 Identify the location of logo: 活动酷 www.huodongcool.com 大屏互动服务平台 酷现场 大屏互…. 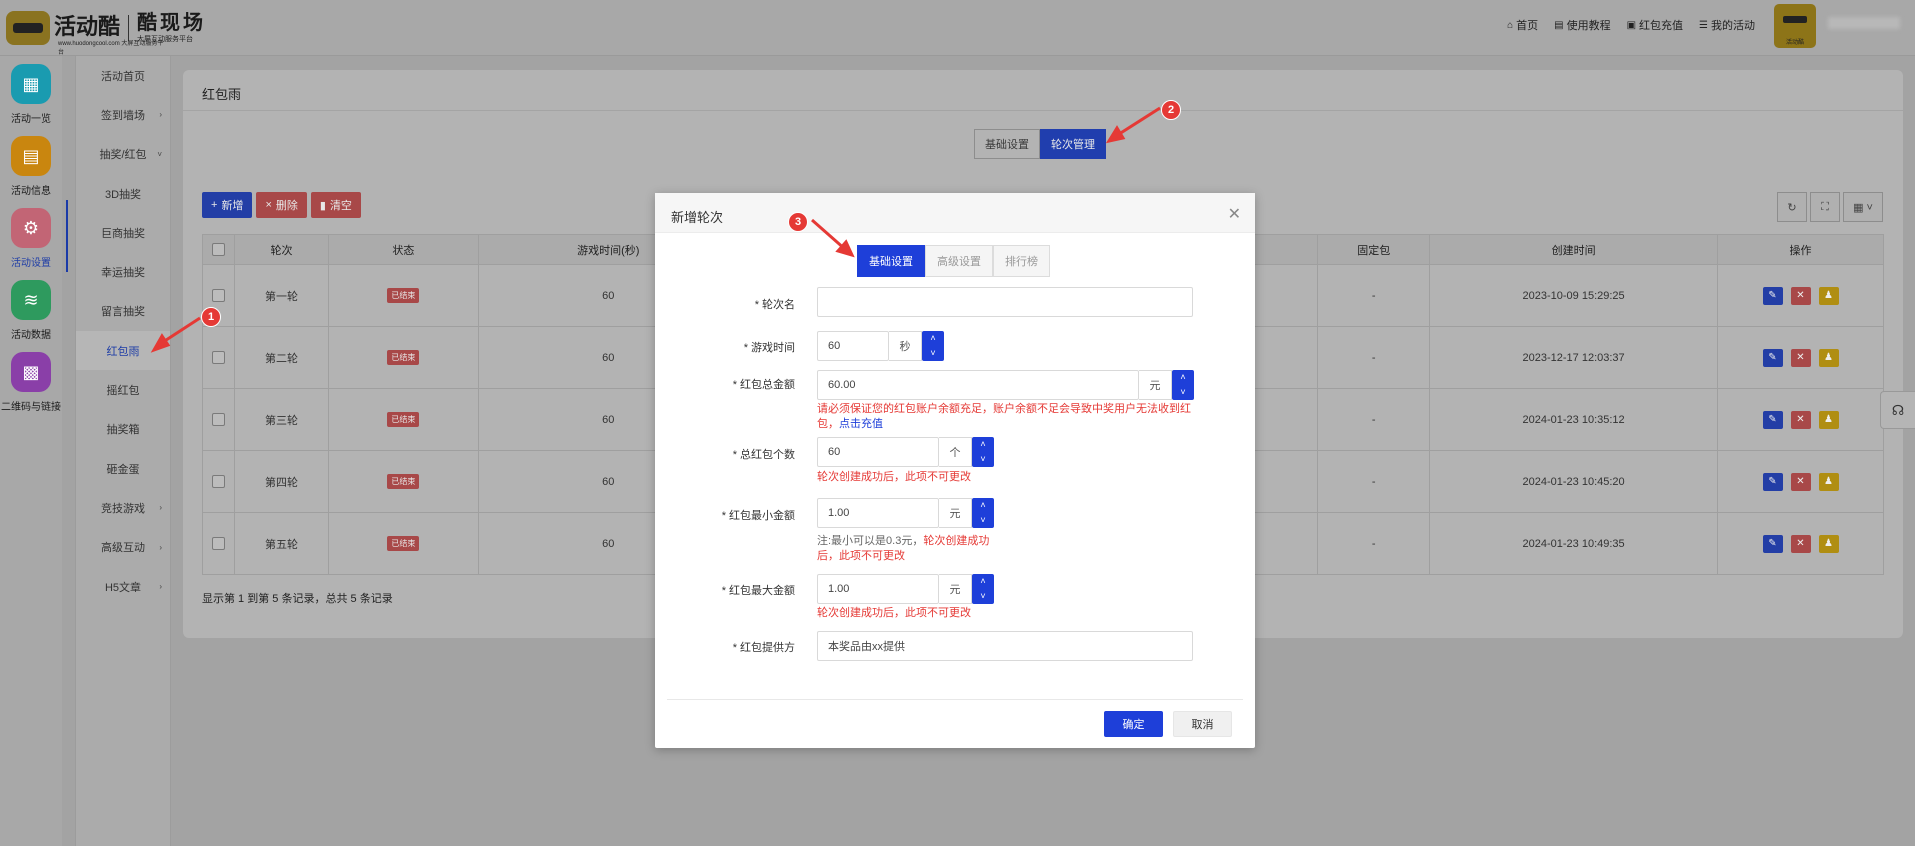
(106, 31).